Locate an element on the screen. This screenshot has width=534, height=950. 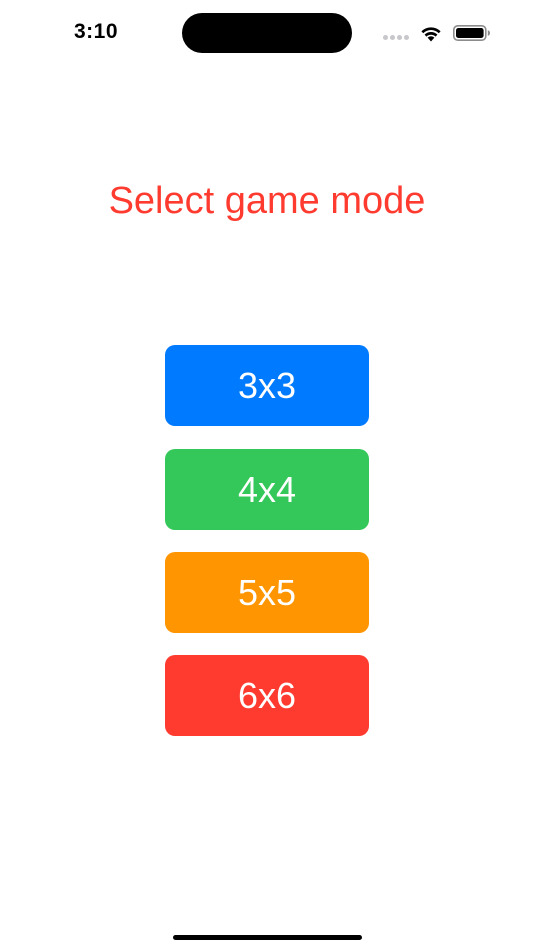
mode-6x6-button: 6x6 is located at coordinates (267, 695).